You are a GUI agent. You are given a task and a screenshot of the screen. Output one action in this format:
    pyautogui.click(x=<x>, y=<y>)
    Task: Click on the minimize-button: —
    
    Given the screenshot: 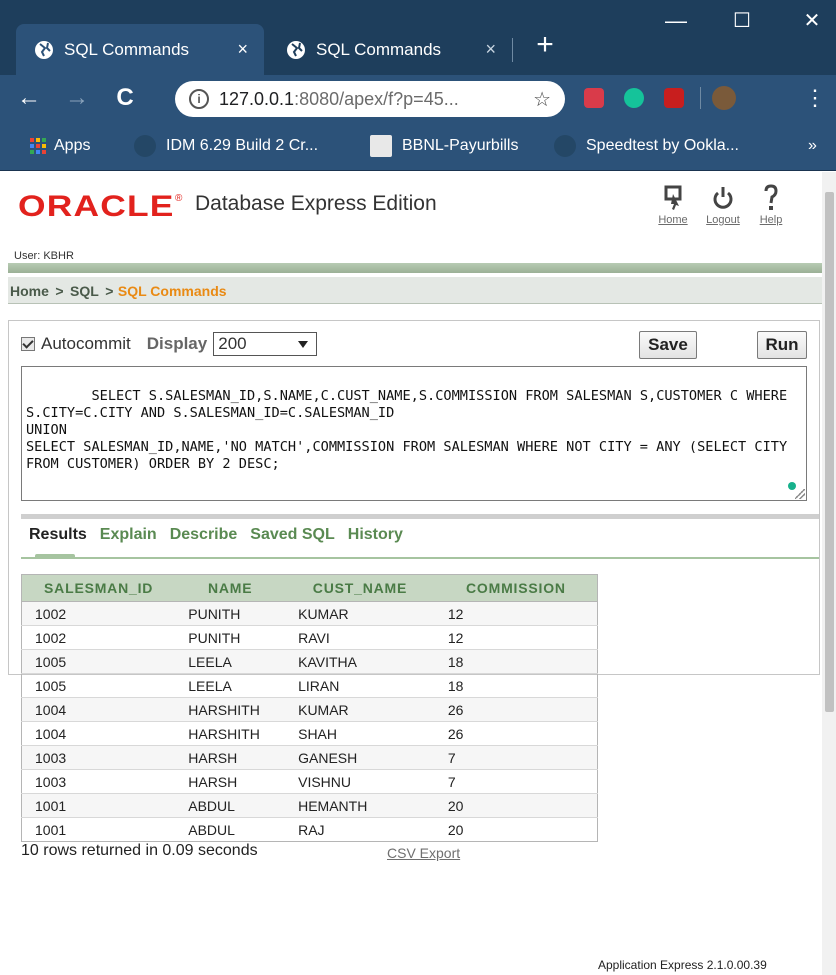 What is the action you would take?
    pyautogui.click(x=676, y=26)
    